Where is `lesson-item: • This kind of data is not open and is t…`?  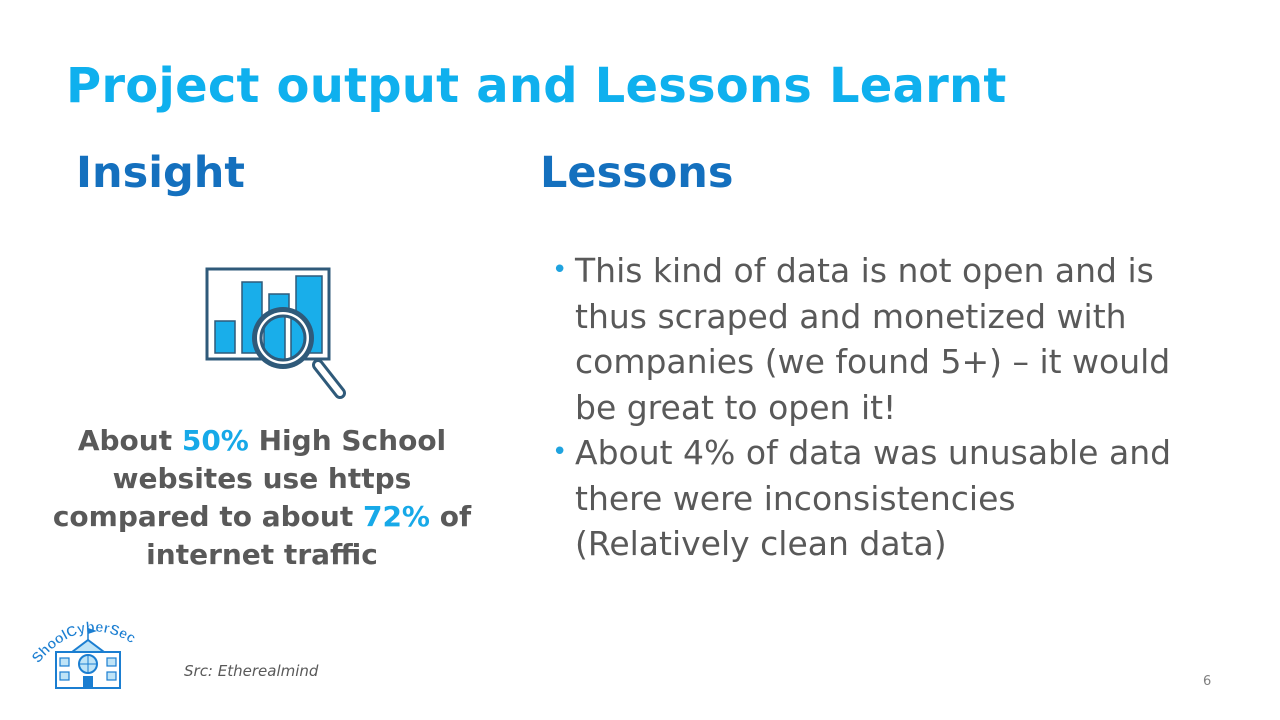 lesson-item: • This kind of data is not open and is t… is located at coordinates (872, 339).